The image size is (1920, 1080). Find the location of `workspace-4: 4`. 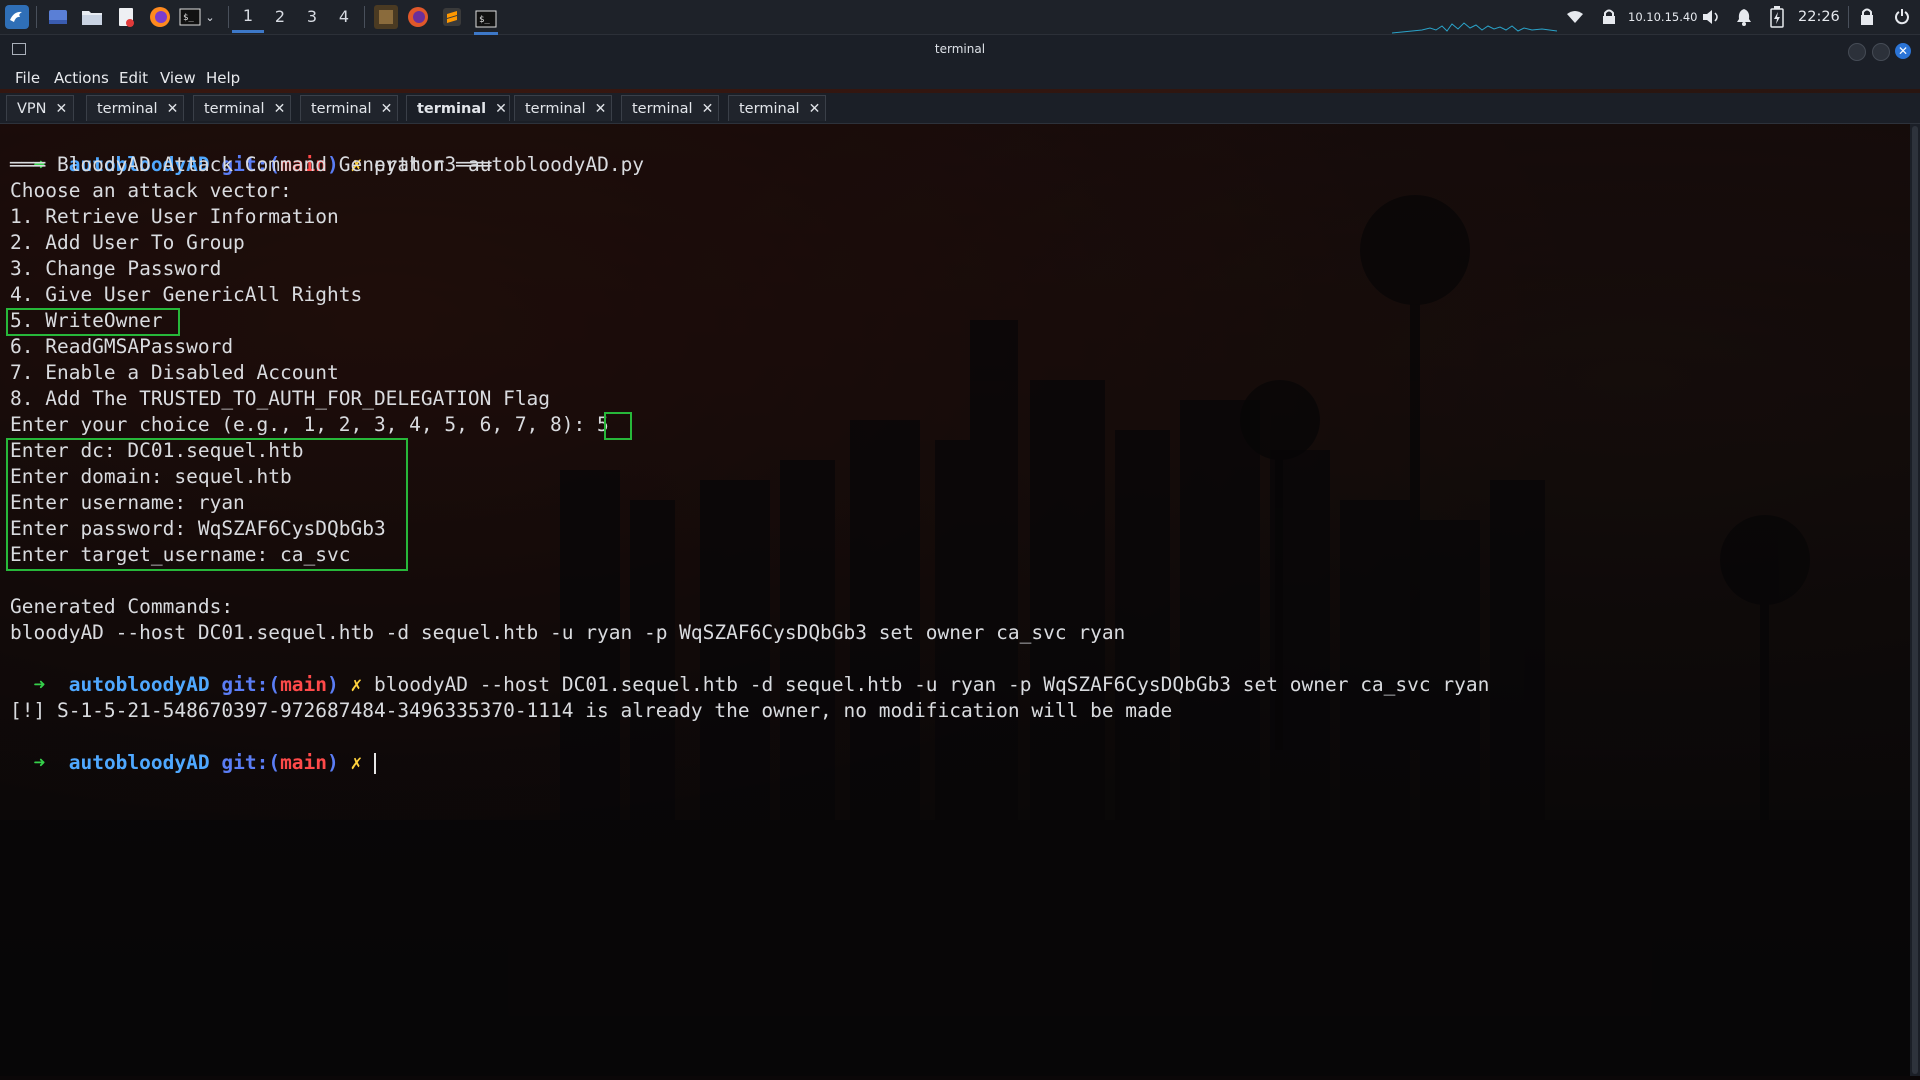

workspace-4: 4 is located at coordinates (344, 16).